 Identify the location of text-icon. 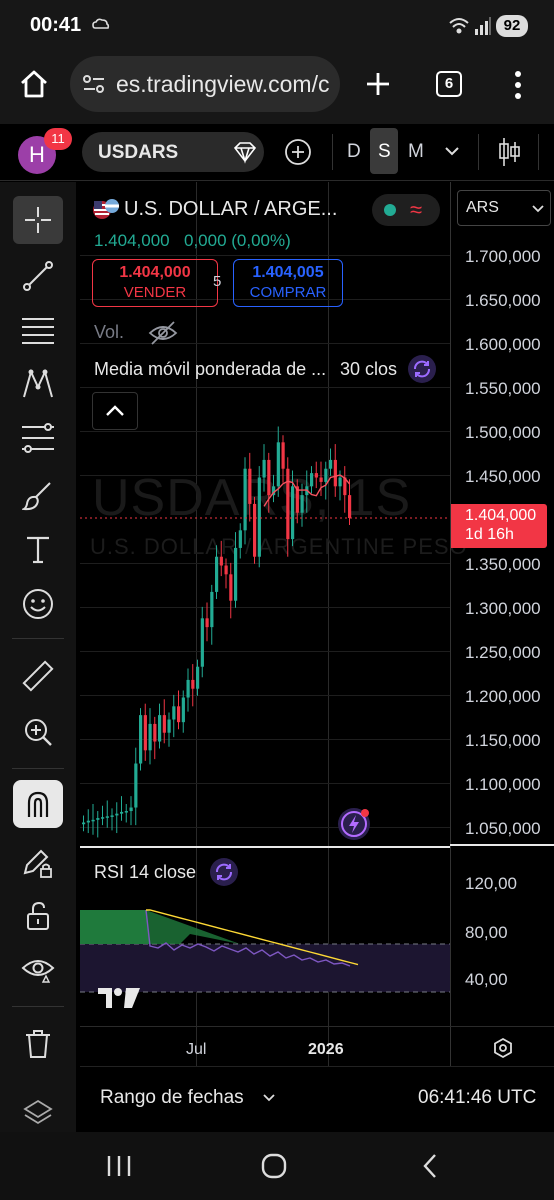
(38, 550).